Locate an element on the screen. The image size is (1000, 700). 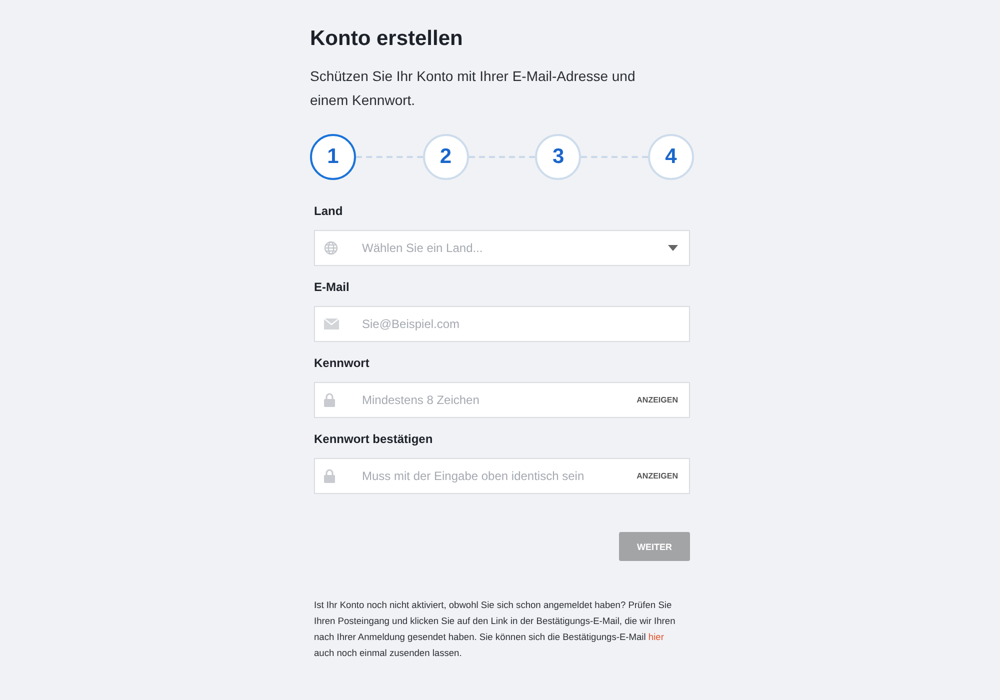
mail-icon is located at coordinates (331, 324).